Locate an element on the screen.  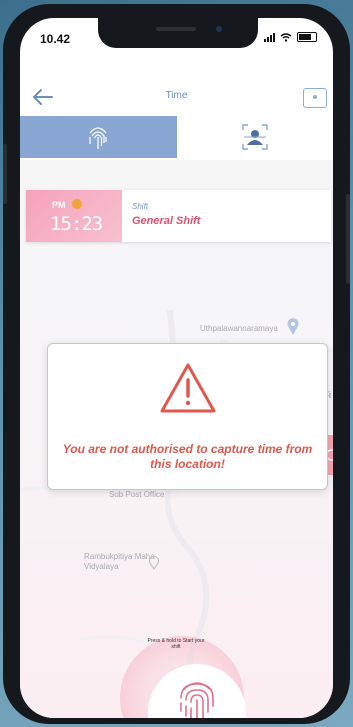
face-scan-icon is located at coordinates (255, 137).